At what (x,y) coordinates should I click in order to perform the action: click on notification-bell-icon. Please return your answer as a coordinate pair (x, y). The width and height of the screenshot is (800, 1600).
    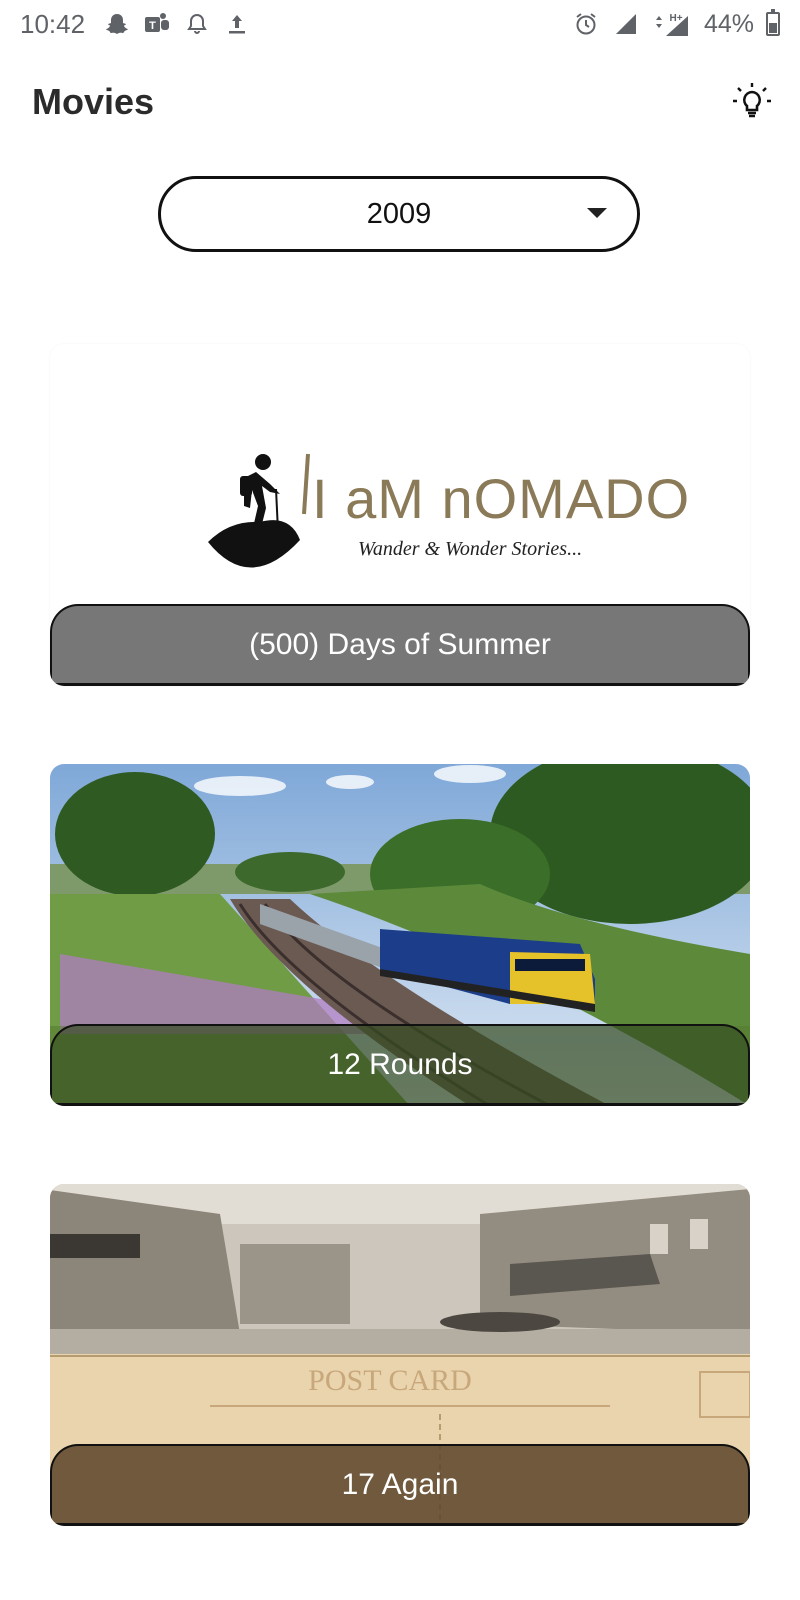
    Looking at the image, I should click on (197, 24).